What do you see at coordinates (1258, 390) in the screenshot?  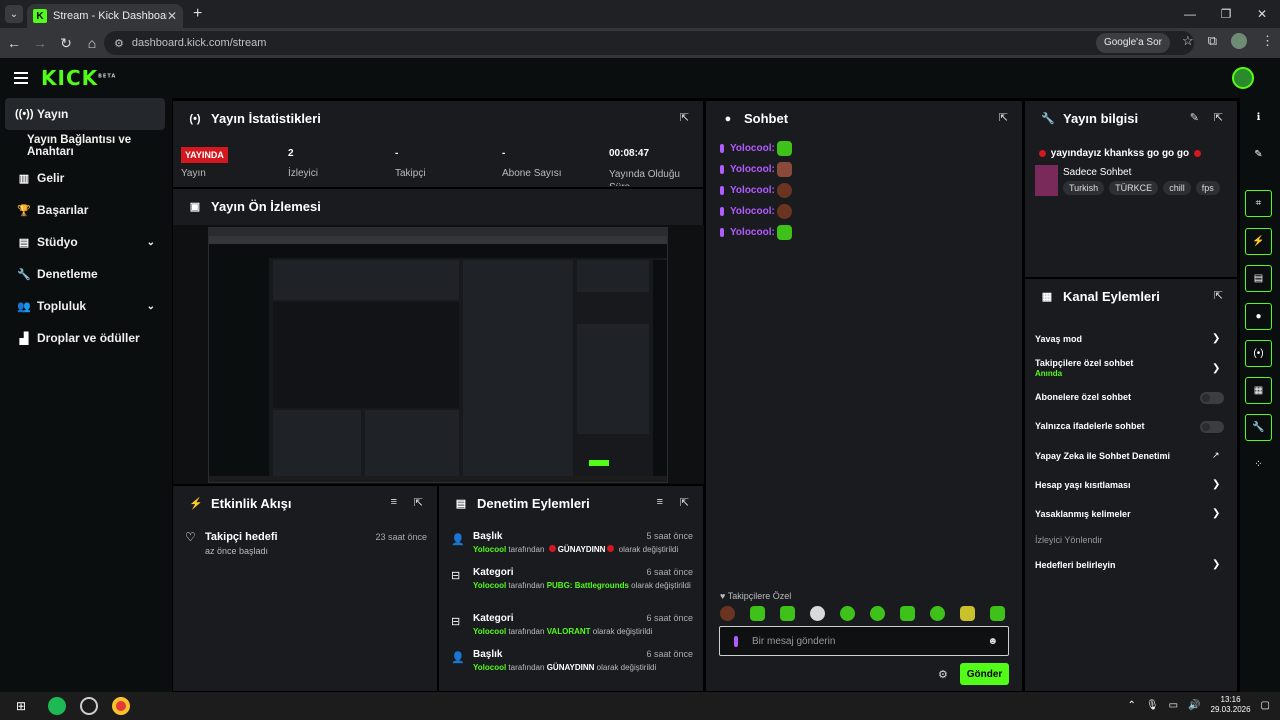 I see `channel-actions-icon: ▦` at bounding box center [1258, 390].